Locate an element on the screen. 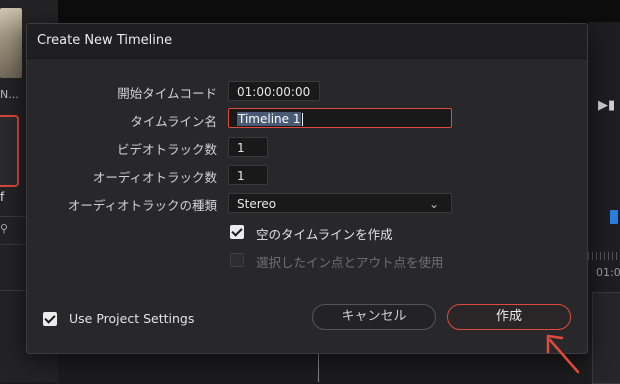  viewer-edge is located at coordinates (604, 11).